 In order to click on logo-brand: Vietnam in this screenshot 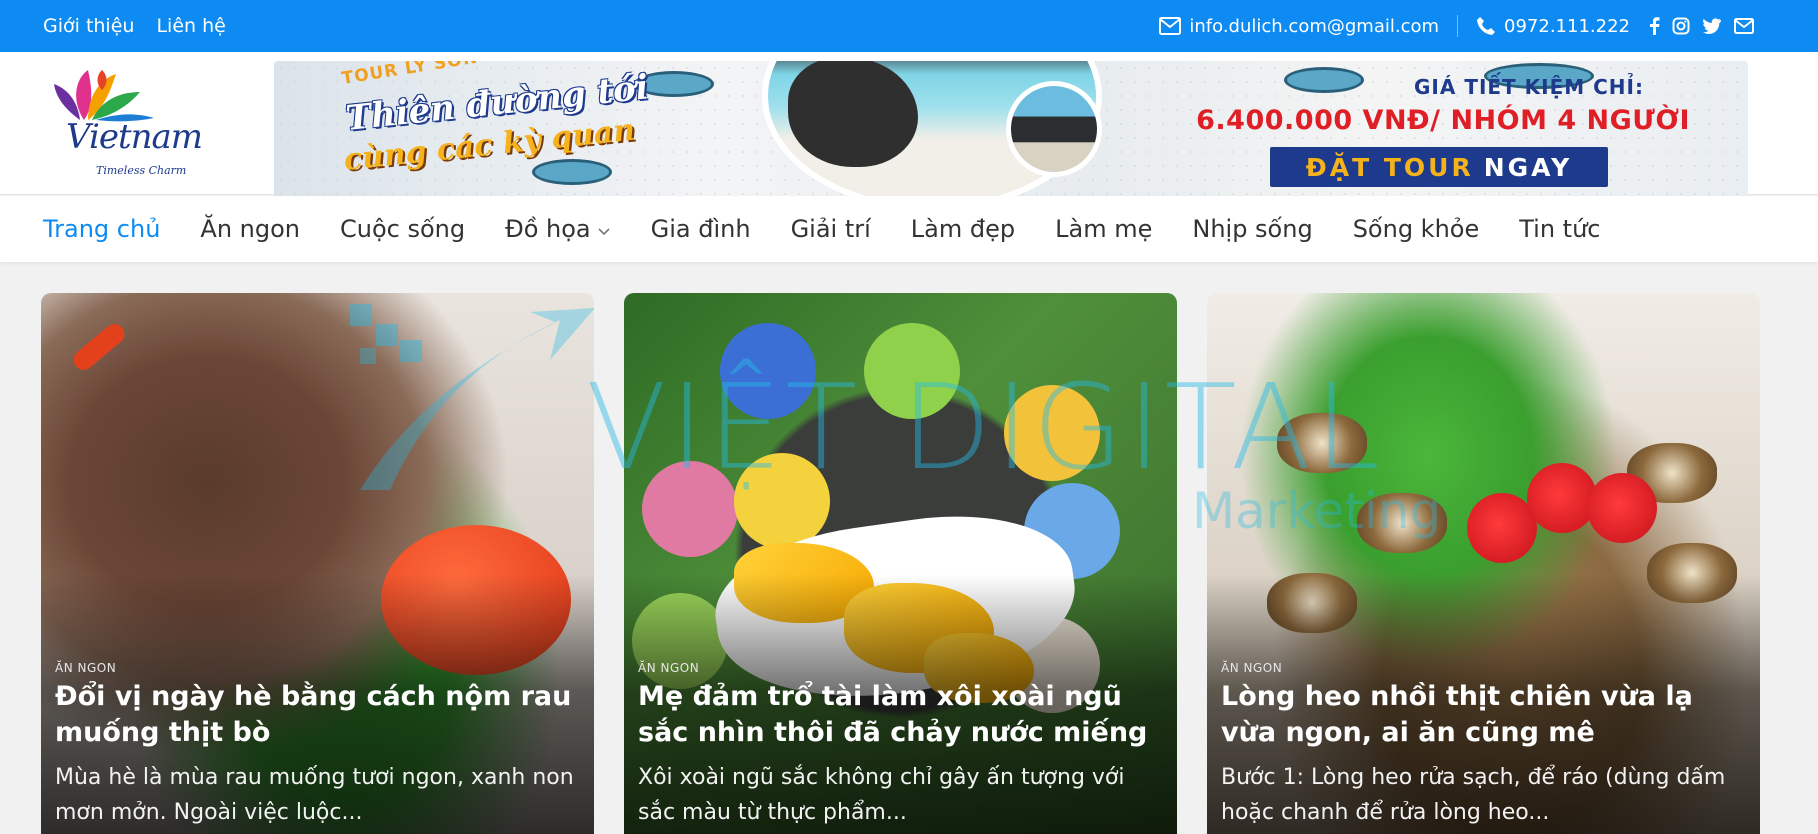, I will do `click(134, 137)`.